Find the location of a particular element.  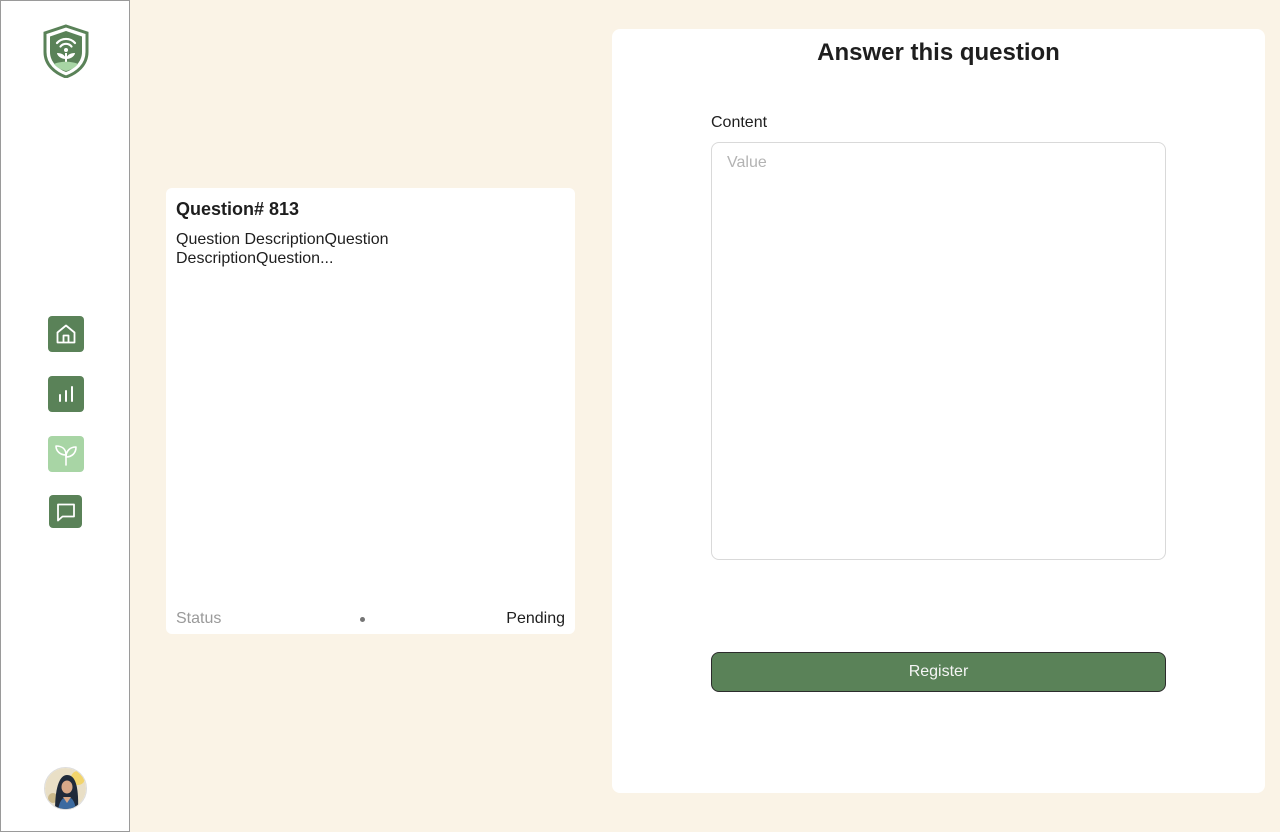

home-icon is located at coordinates (66, 334).